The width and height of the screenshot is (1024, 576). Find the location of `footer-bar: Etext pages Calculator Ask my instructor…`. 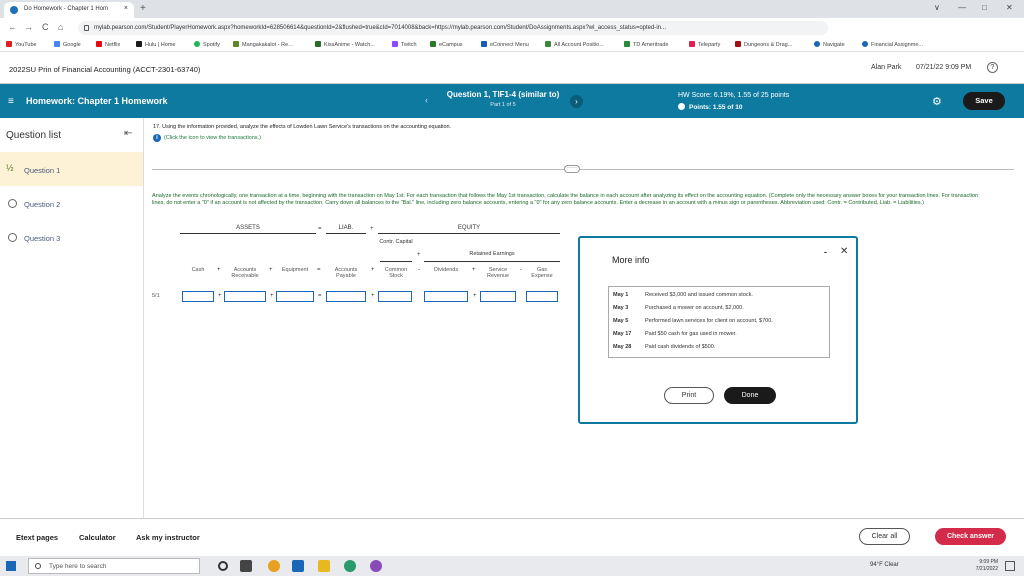

footer-bar: Etext pages Calculator Ask my instructor… is located at coordinates (512, 537).